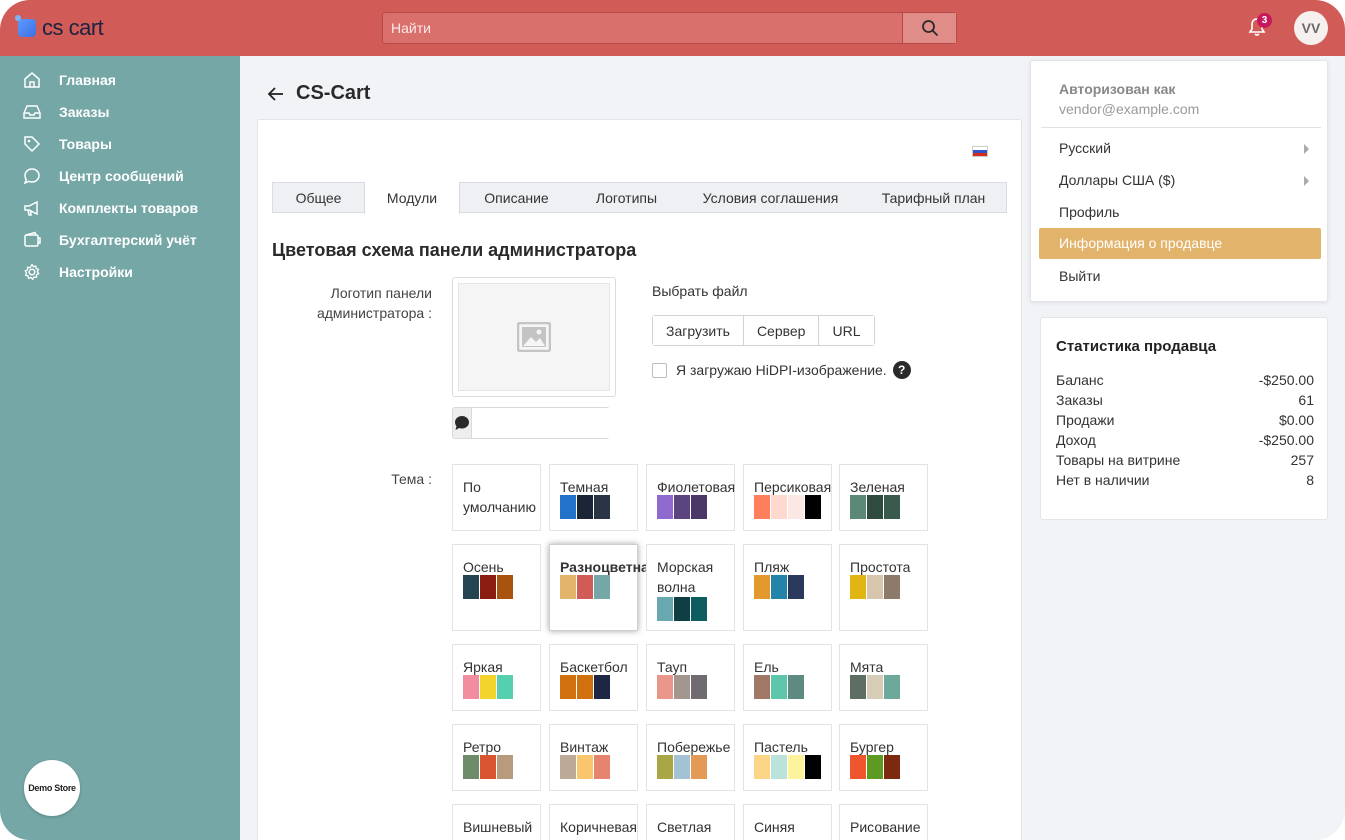 The width and height of the screenshot is (1345, 840). What do you see at coordinates (885, 827) in the screenshot?
I see `theme-name: Рисование` at bounding box center [885, 827].